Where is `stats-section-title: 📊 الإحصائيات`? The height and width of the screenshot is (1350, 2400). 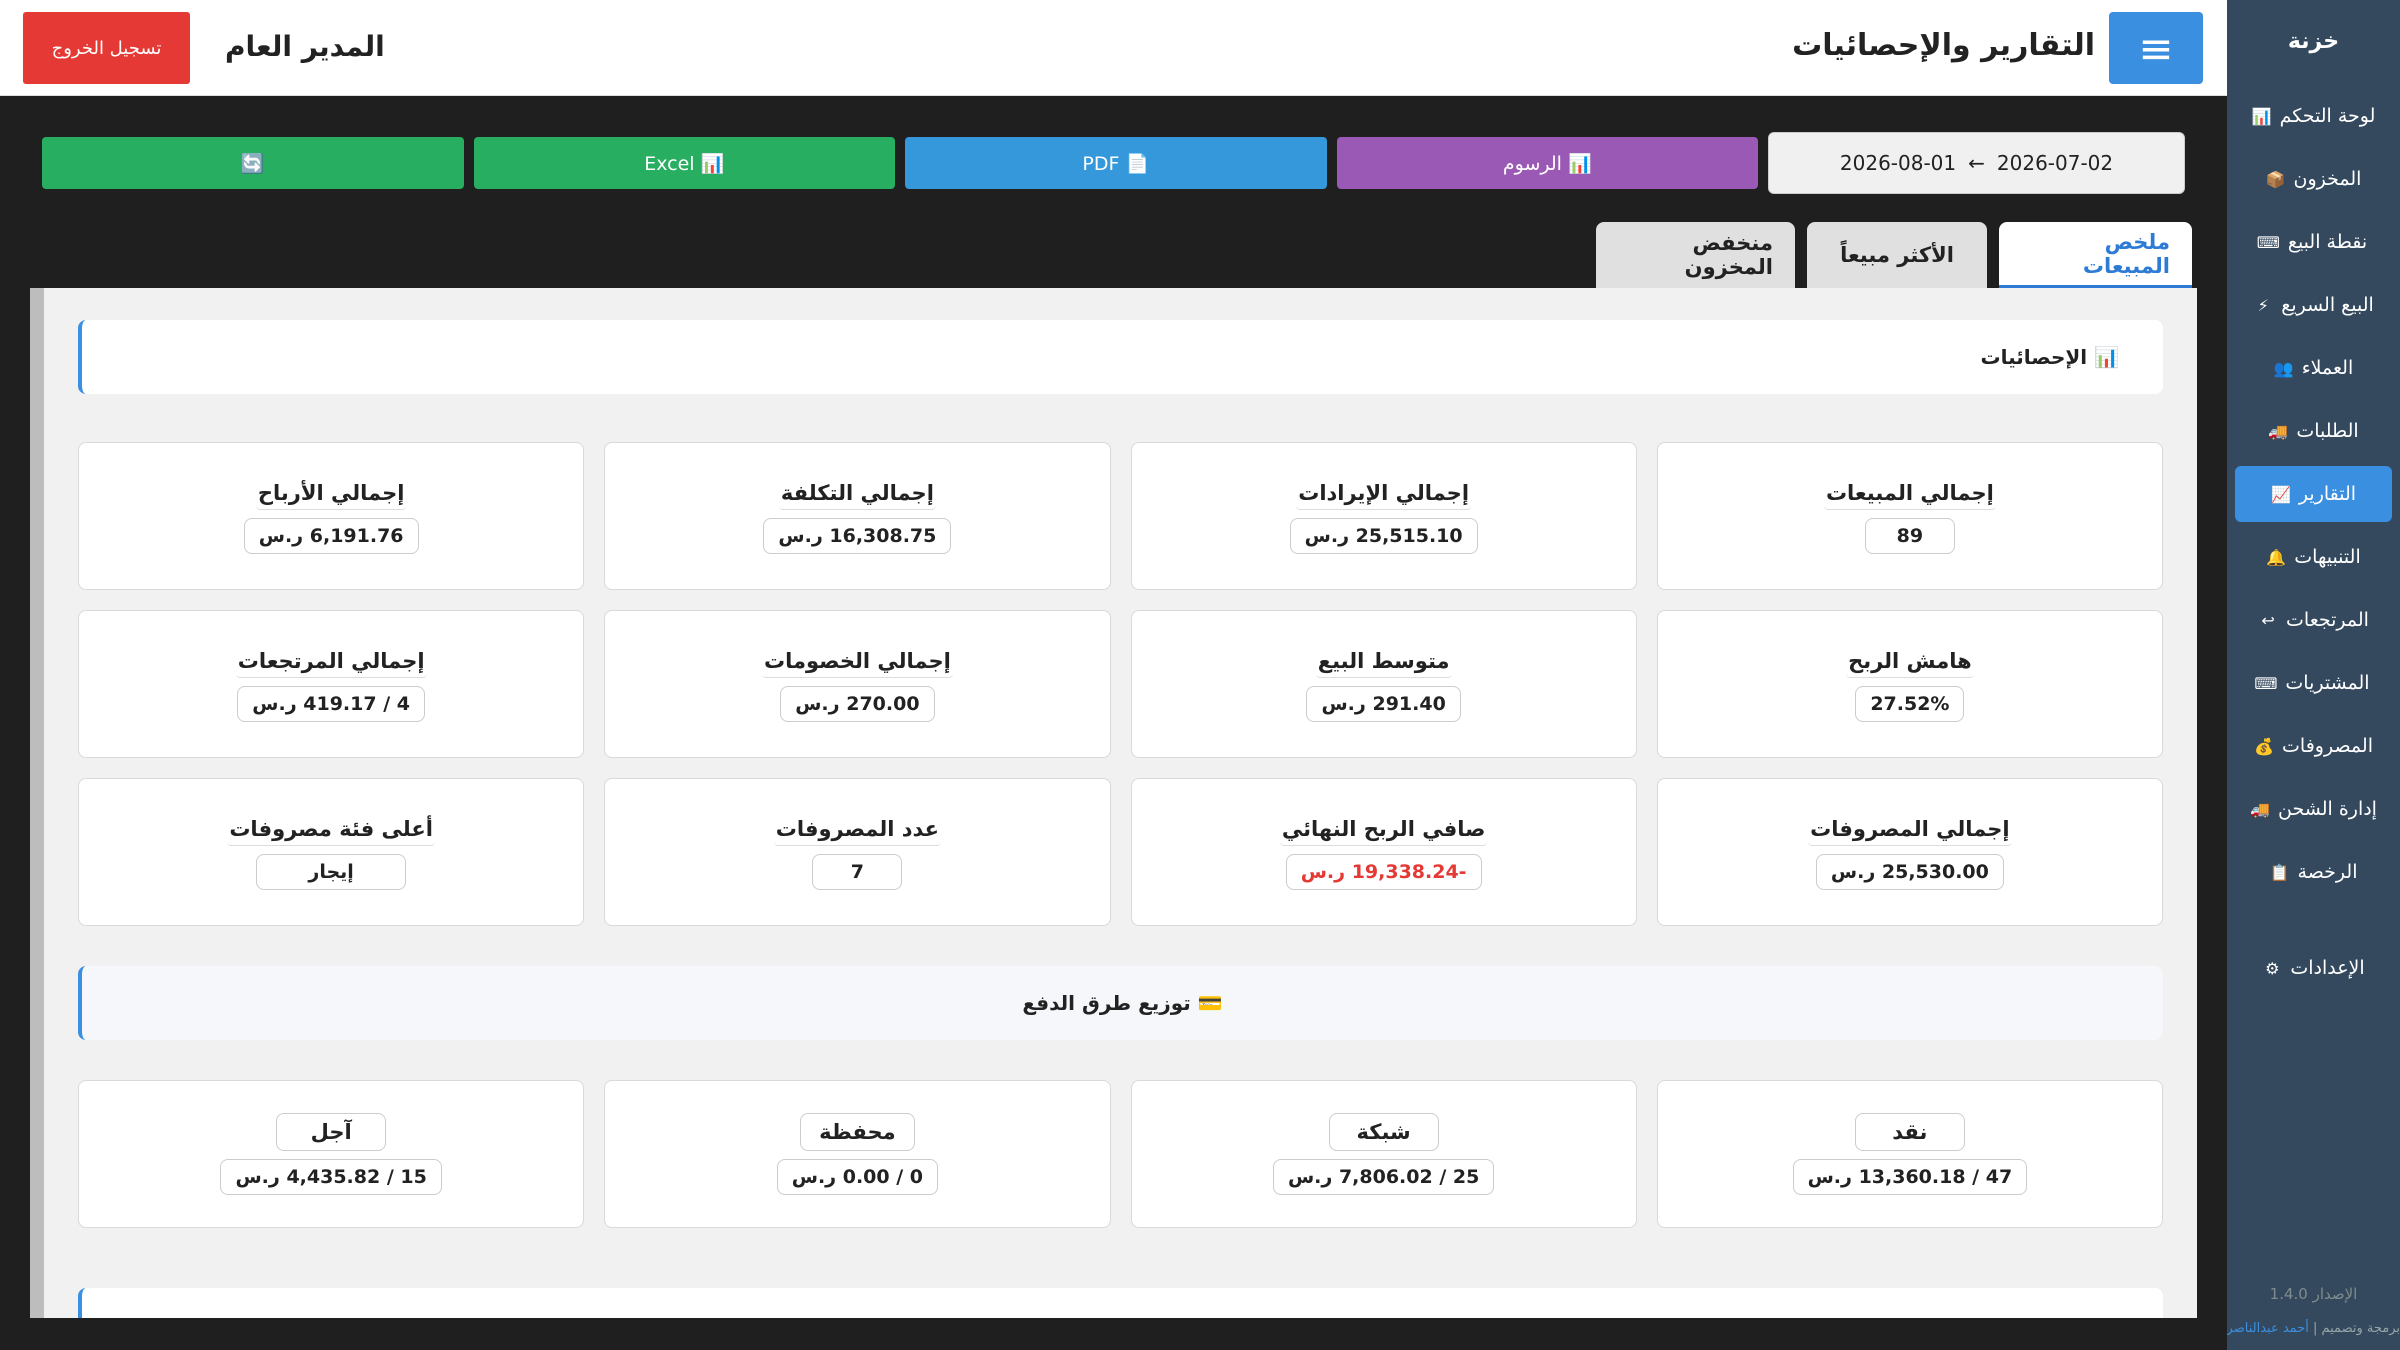
stats-section-title: 📊 الإحصائيات is located at coordinates (1120, 357).